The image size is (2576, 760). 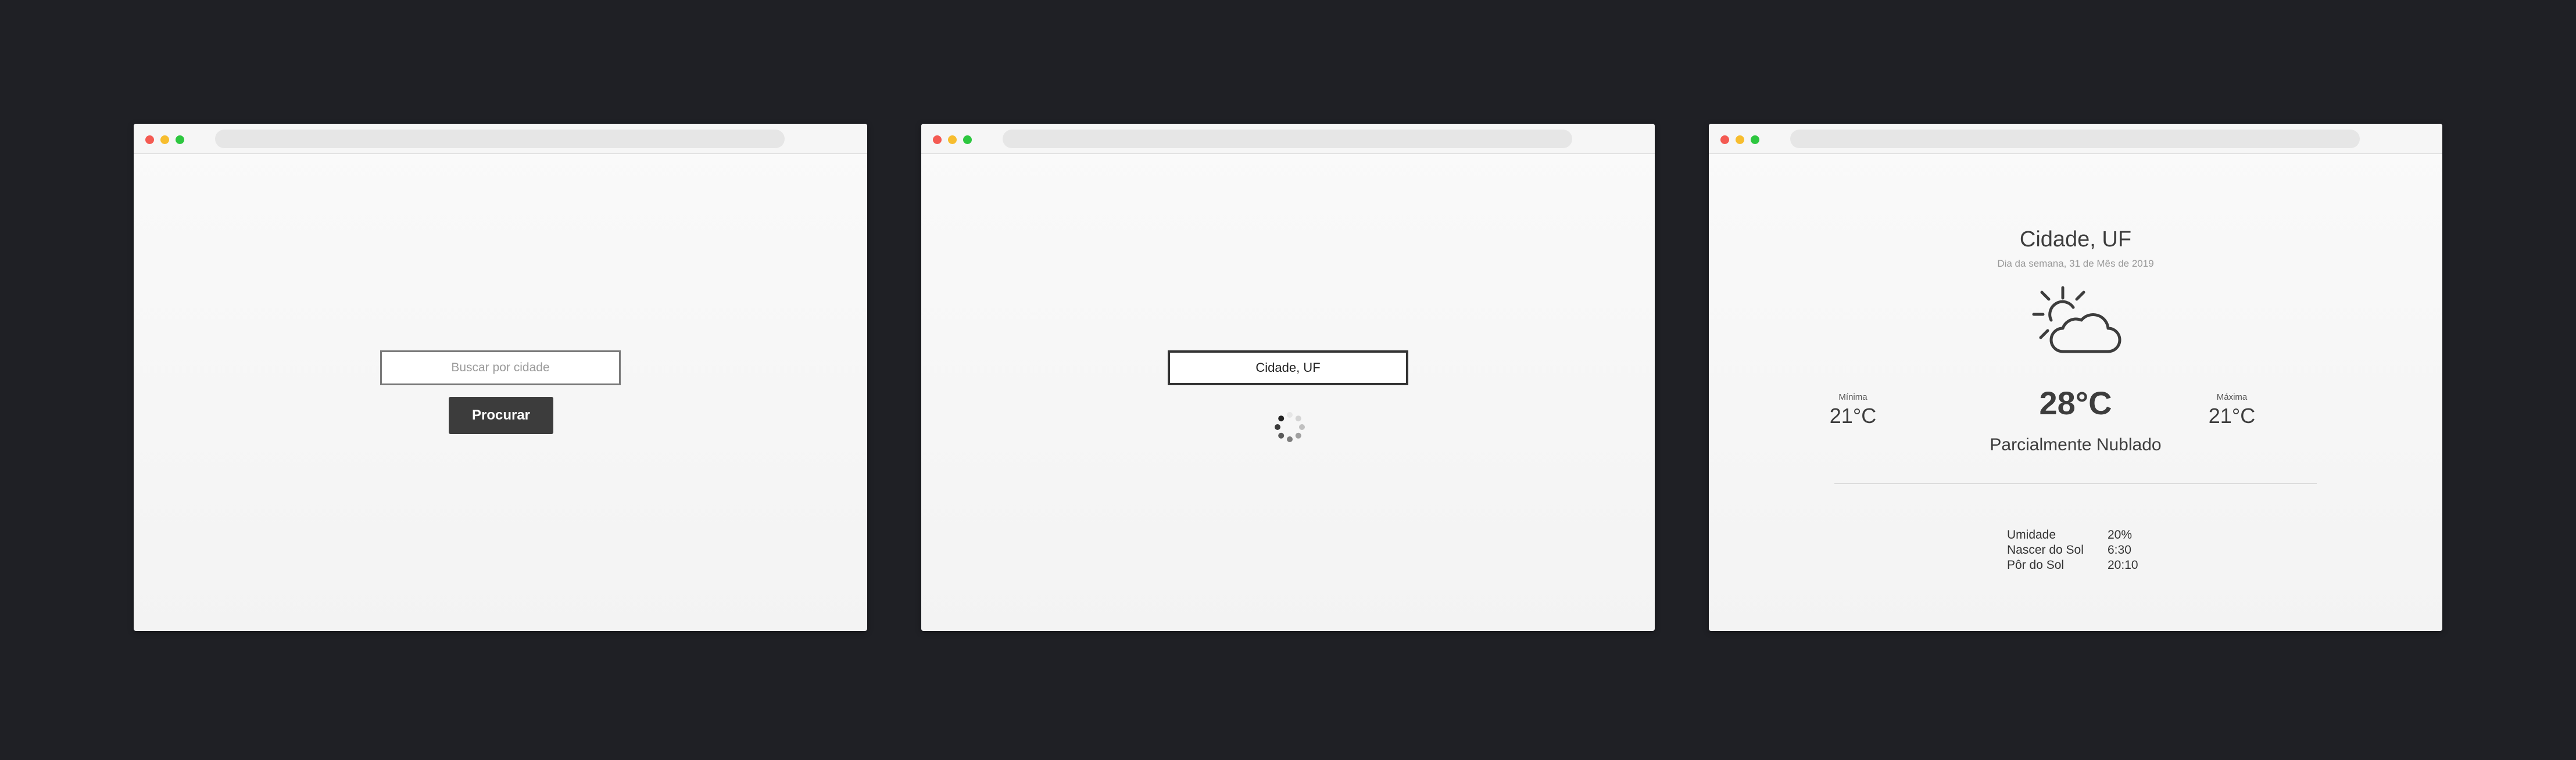 What do you see at coordinates (2075, 484) in the screenshot?
I see `divider` at bounding box center [2075, 484].